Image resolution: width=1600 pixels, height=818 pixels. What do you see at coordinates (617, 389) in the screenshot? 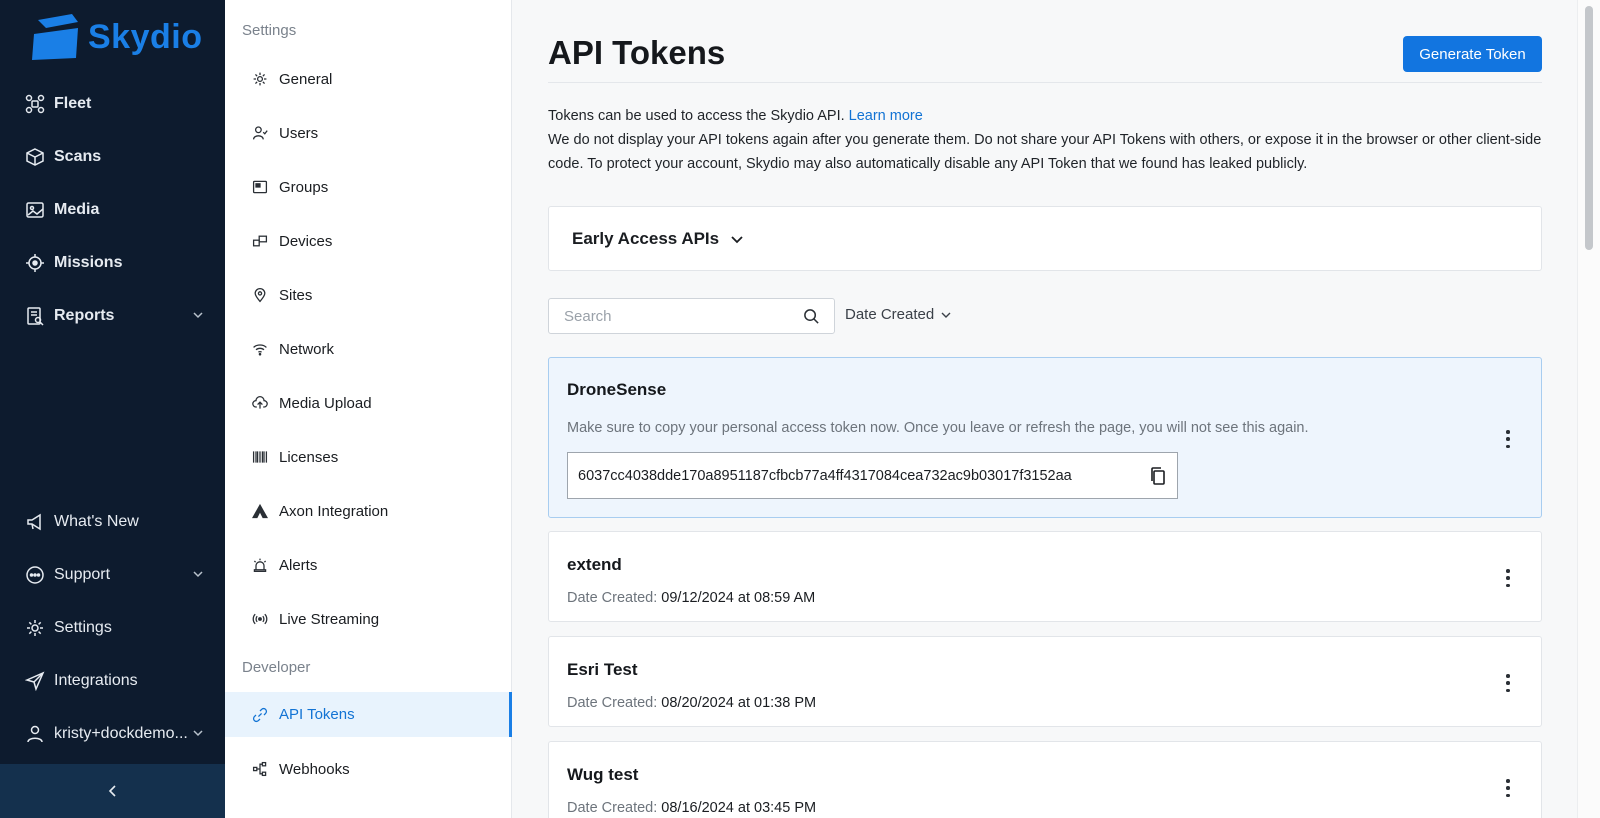
I see `token-name: DroneSense` at bounding box center [617, 389].